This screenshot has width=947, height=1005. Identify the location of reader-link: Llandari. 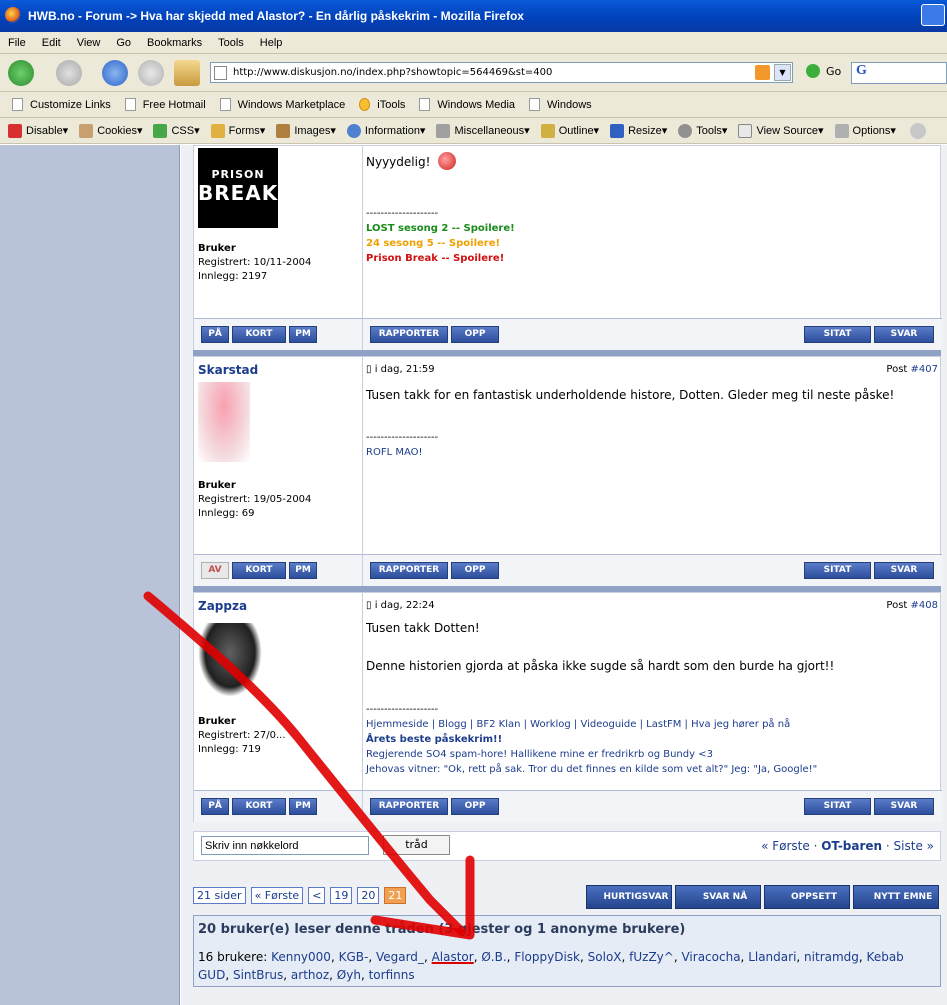
(772, 957).